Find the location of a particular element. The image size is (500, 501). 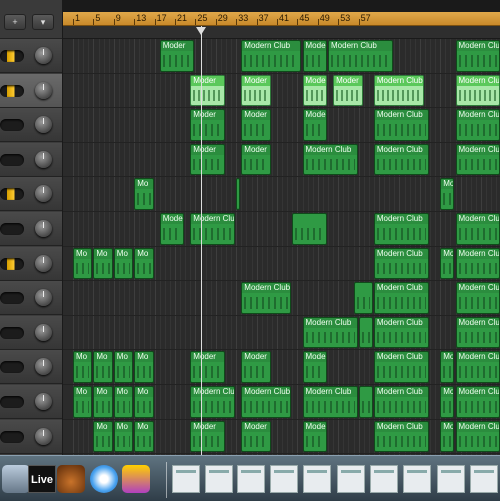

live-icon: Live is located at coordinates (42, 479).